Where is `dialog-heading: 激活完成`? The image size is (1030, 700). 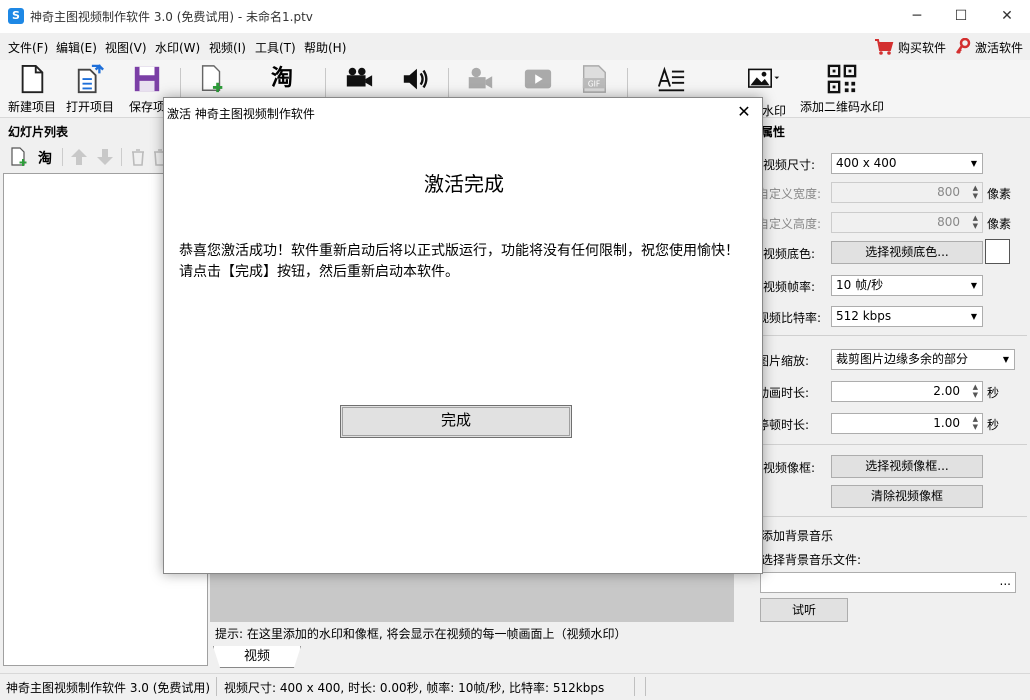 dialog-heading: 激活完成 is located at coordinates (464, 184).